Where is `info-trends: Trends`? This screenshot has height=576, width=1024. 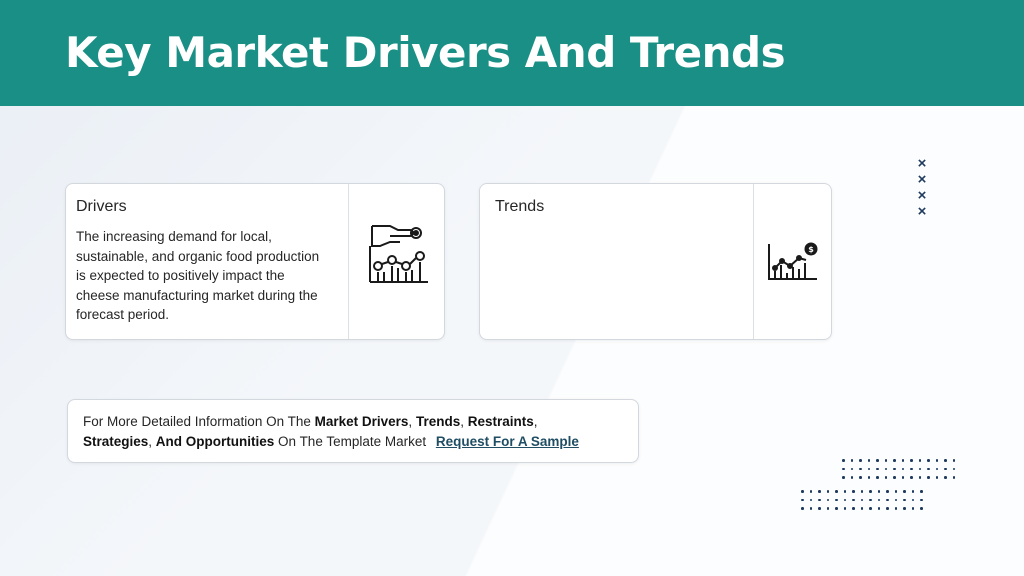
info-trends: Trends is located at coordinates (438, 421).